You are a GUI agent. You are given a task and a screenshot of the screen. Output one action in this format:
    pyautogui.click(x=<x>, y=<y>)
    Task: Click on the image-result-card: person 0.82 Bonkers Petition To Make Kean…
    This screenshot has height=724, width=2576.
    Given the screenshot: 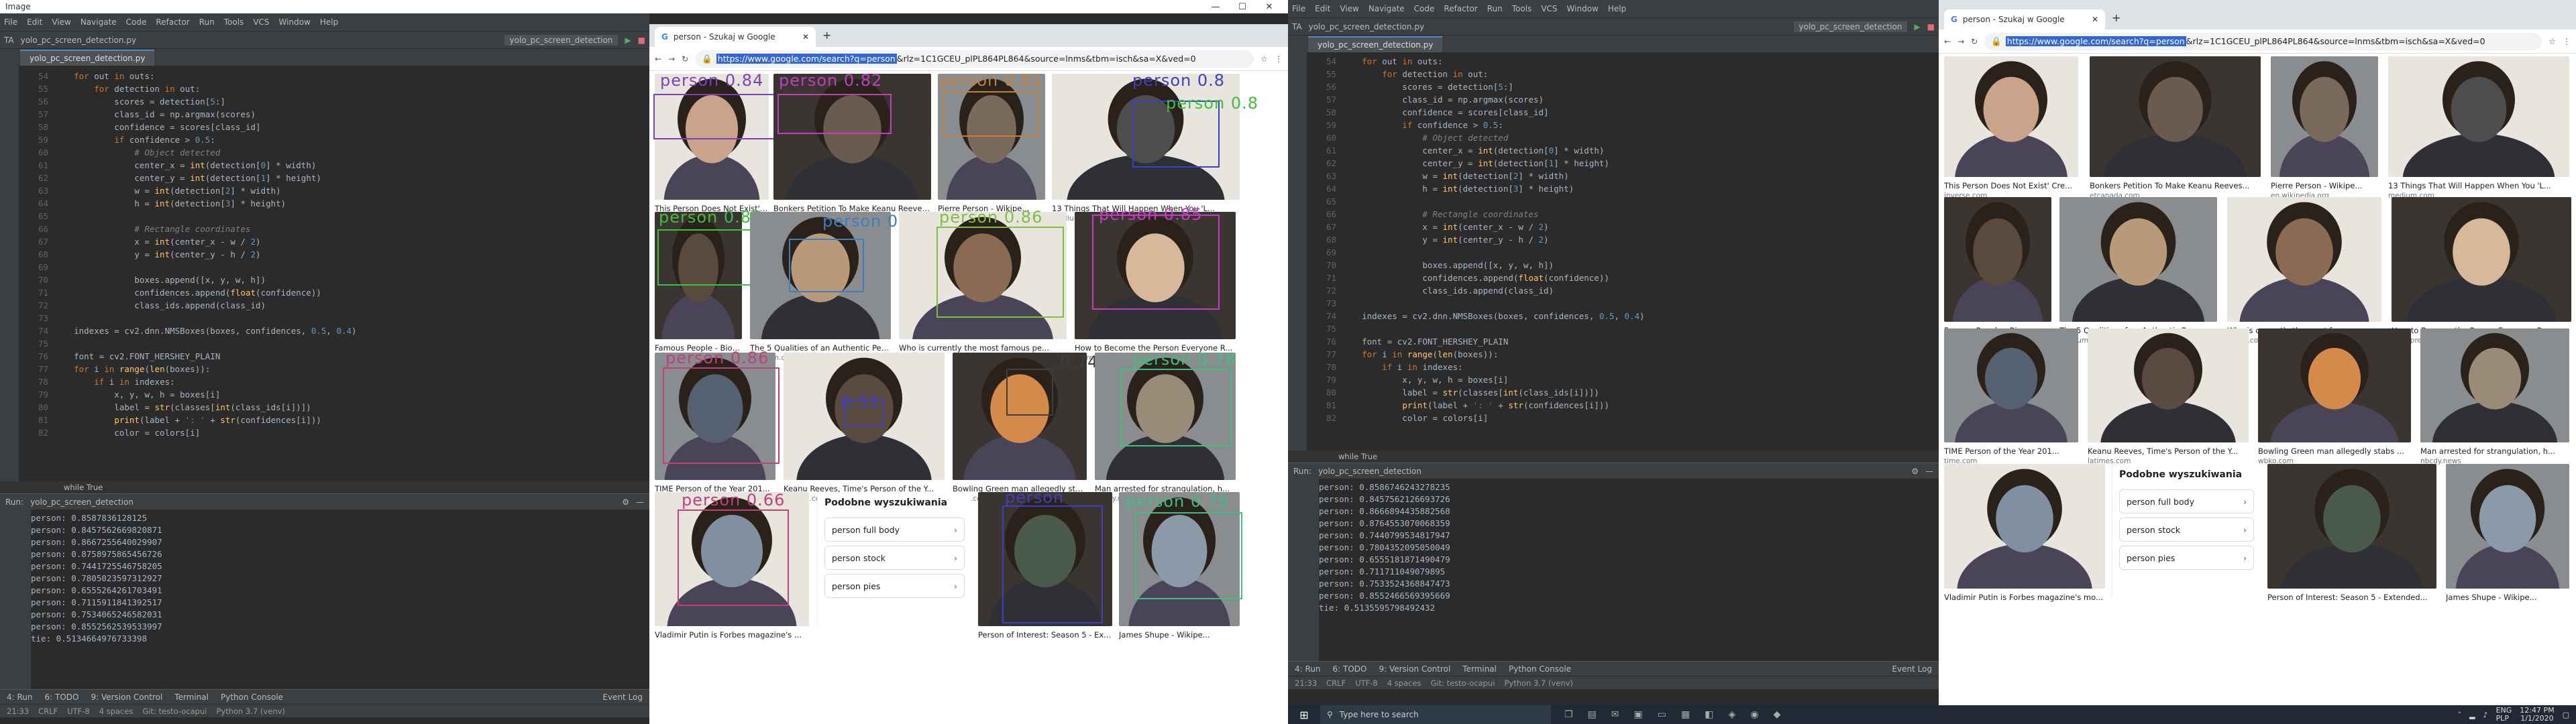 What is the action you would take?
    pyautogui.click(x=852, y=149)
    